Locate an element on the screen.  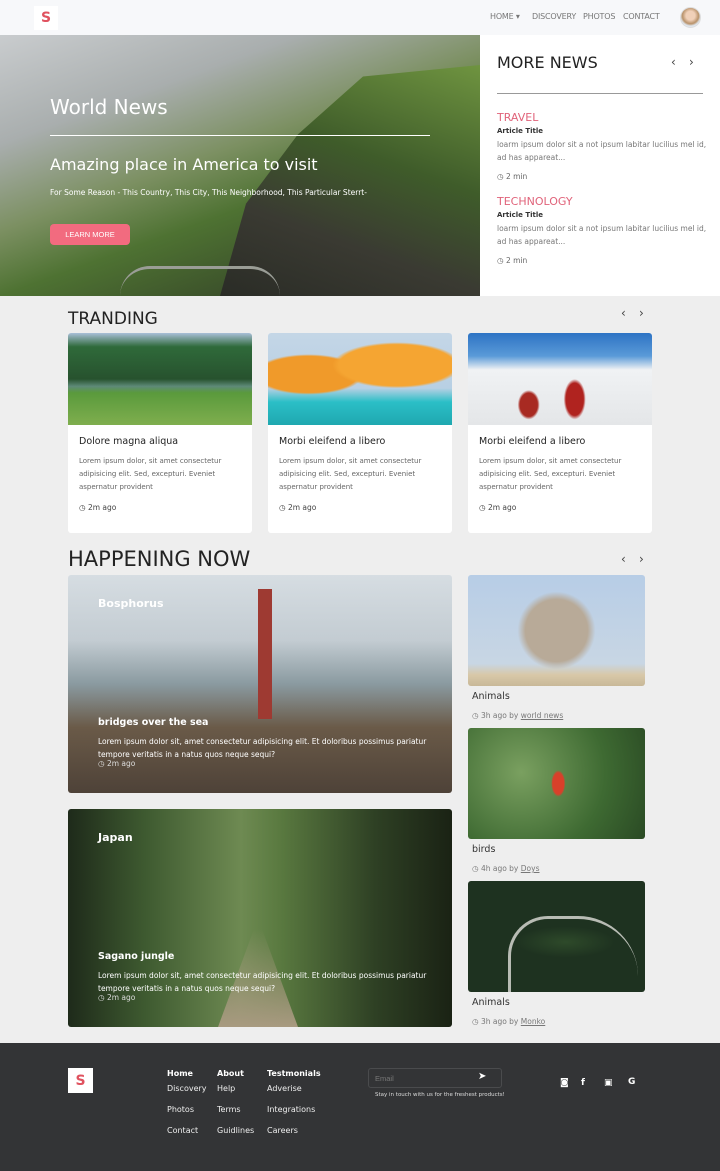
story-title: bridges over the sea is located at coordinates (153, 722).